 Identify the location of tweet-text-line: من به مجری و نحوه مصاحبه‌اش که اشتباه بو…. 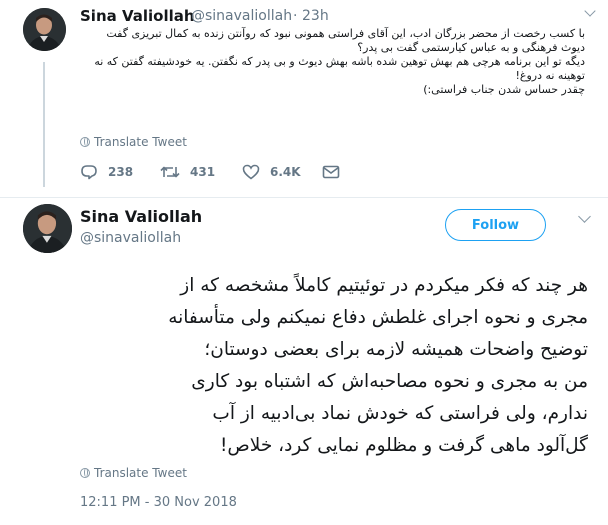
(389, 381).